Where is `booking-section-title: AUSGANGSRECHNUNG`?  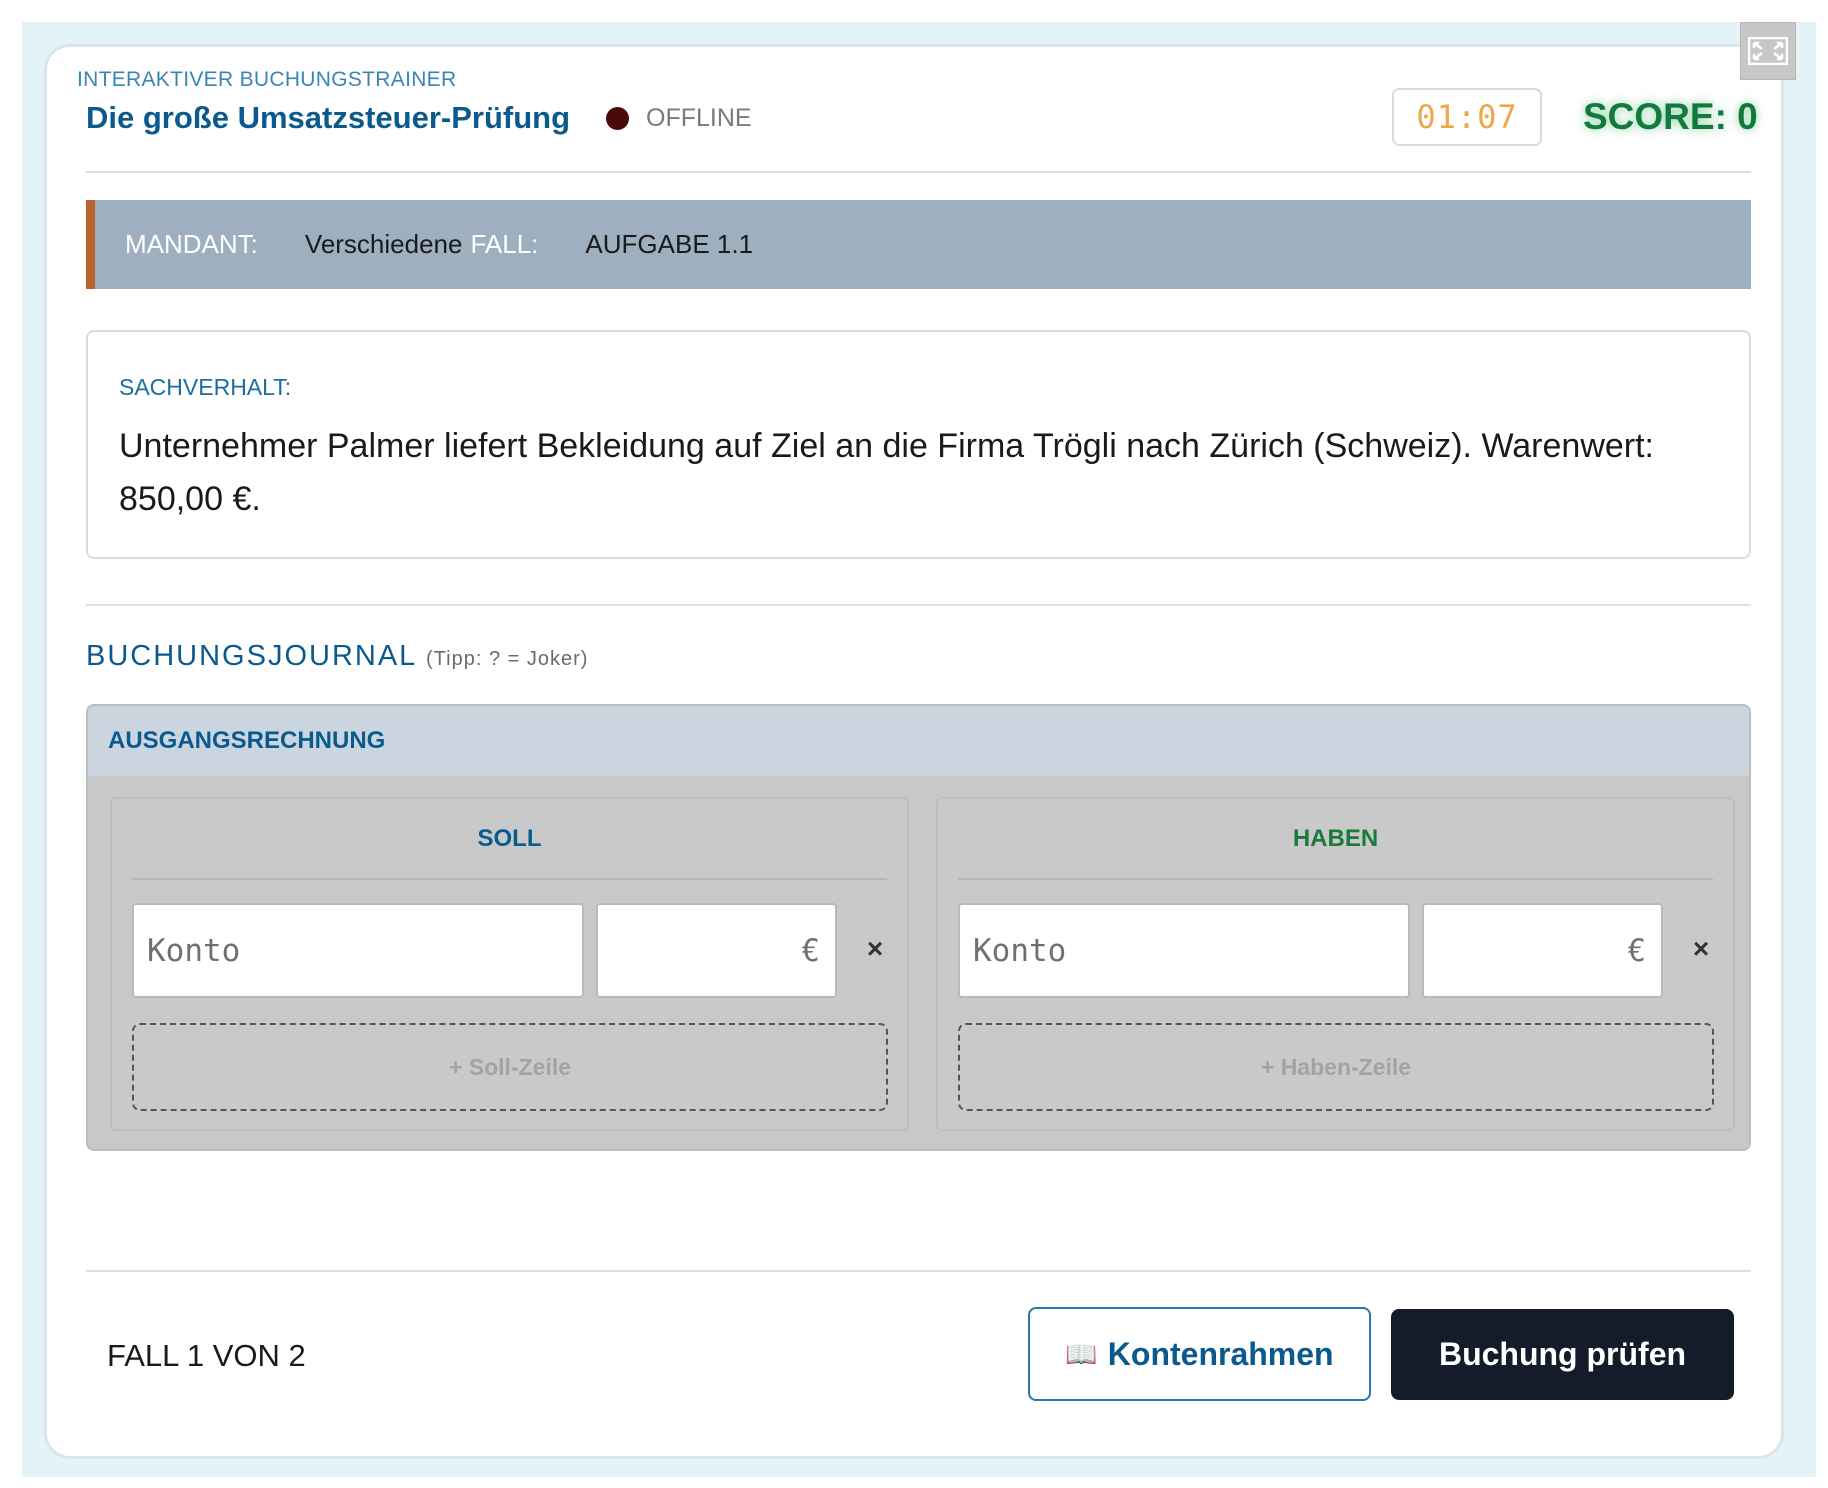
booking-section-title: AUSGANGSRECHNUNG is located at coordinates (918, 741).